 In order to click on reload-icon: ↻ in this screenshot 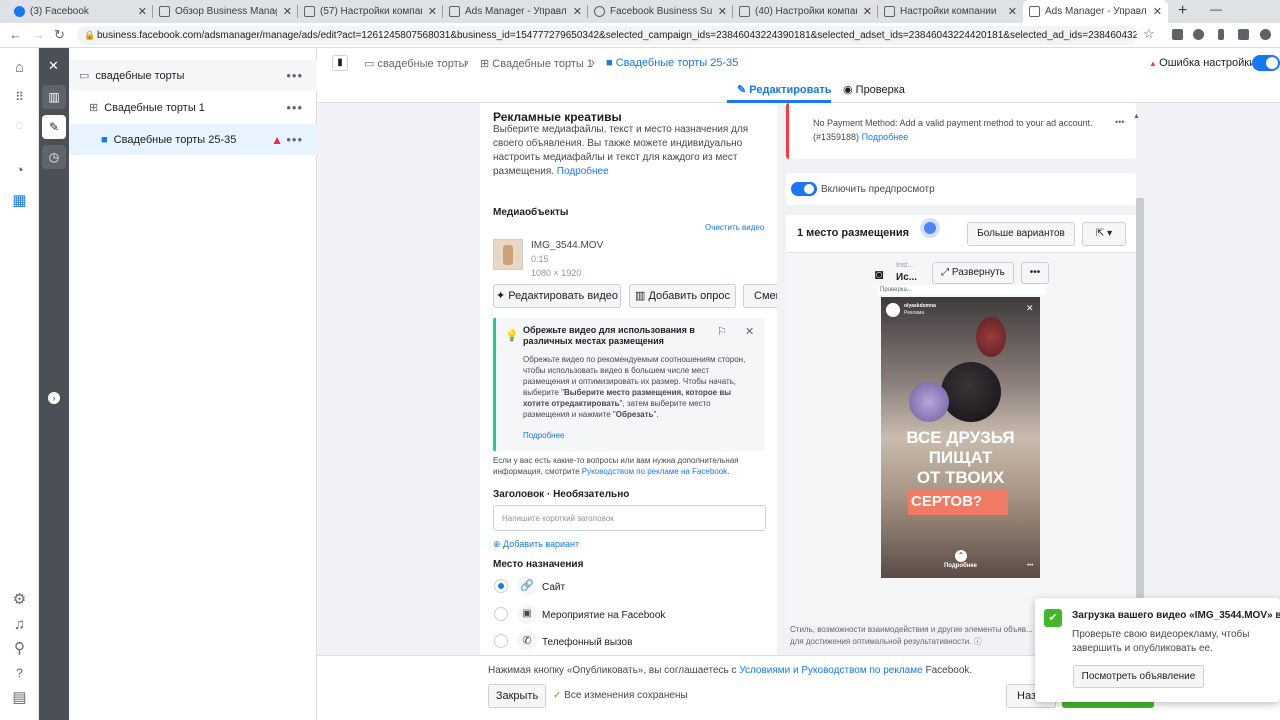, I will do `click(59, 35)`.